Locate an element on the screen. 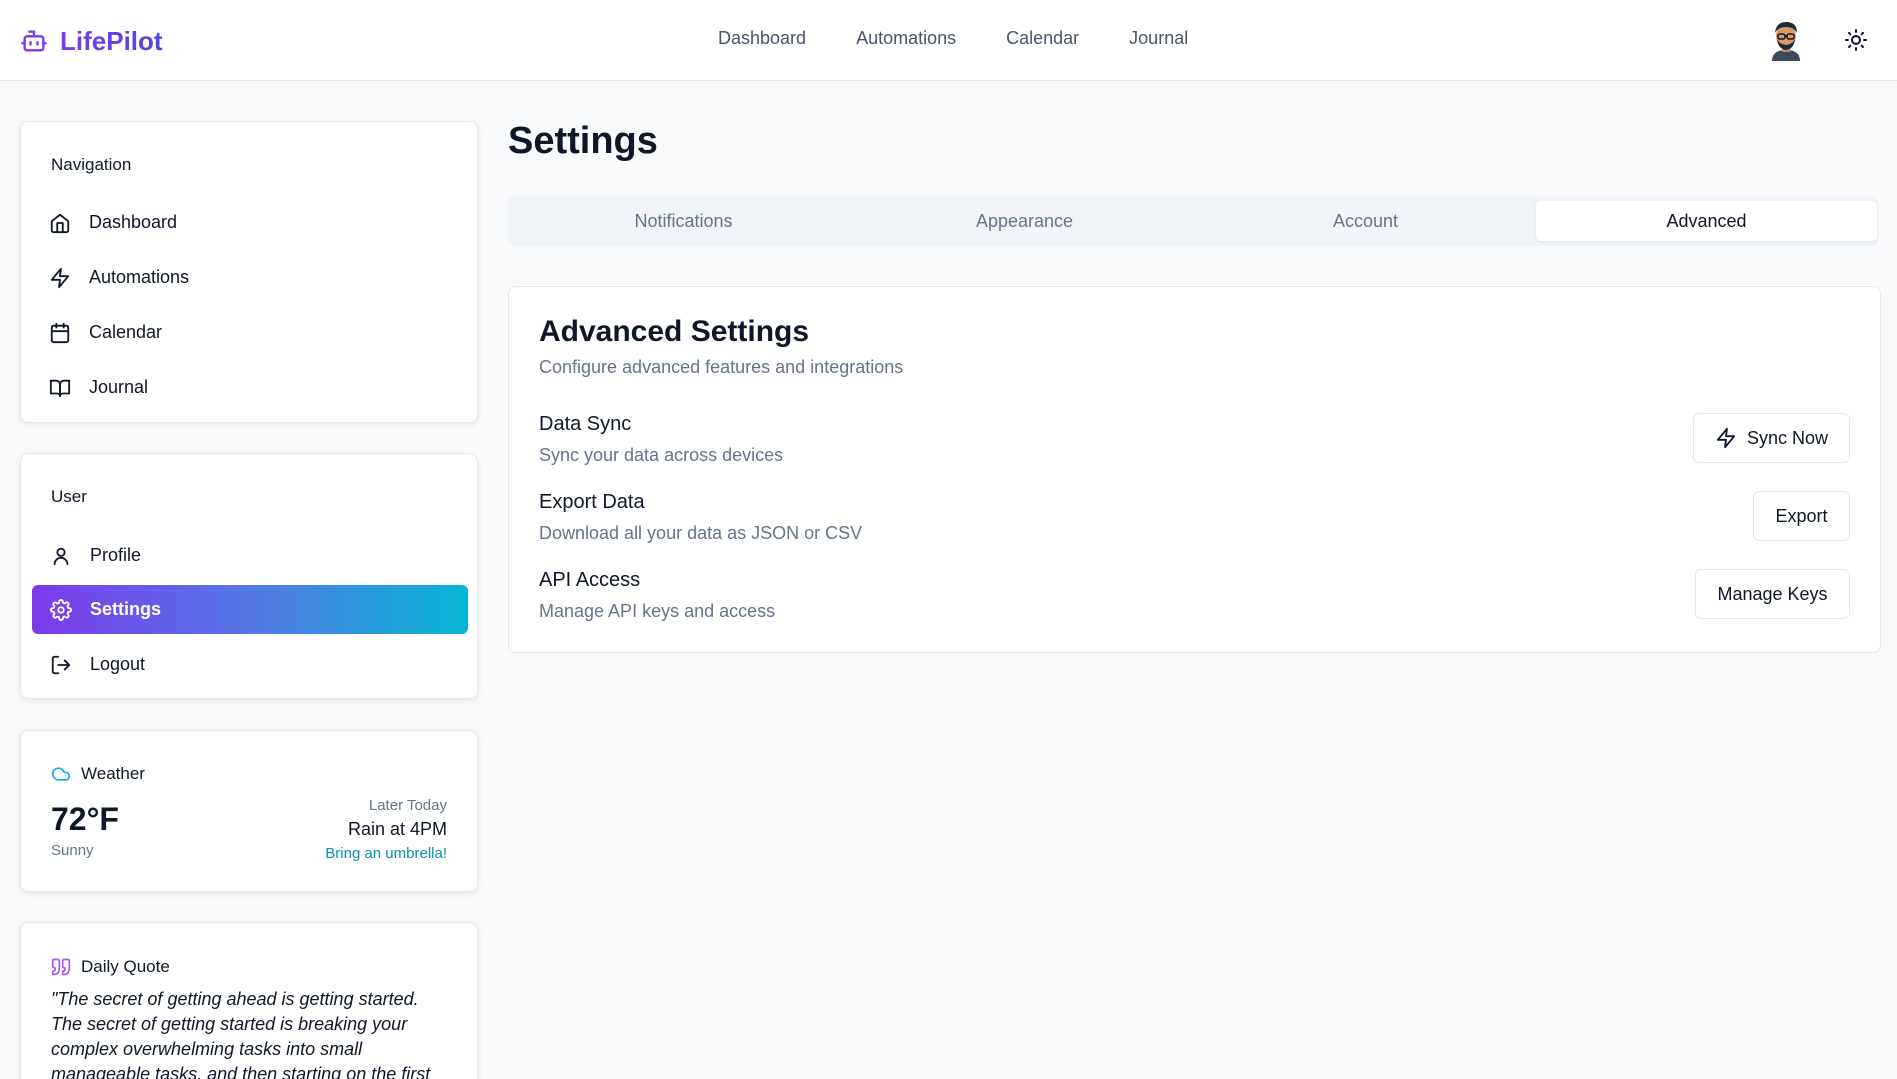 The height and width of the screenshot is (1079, 1897). sidebar-item-label: Logout is located at coordinates (118, 664).